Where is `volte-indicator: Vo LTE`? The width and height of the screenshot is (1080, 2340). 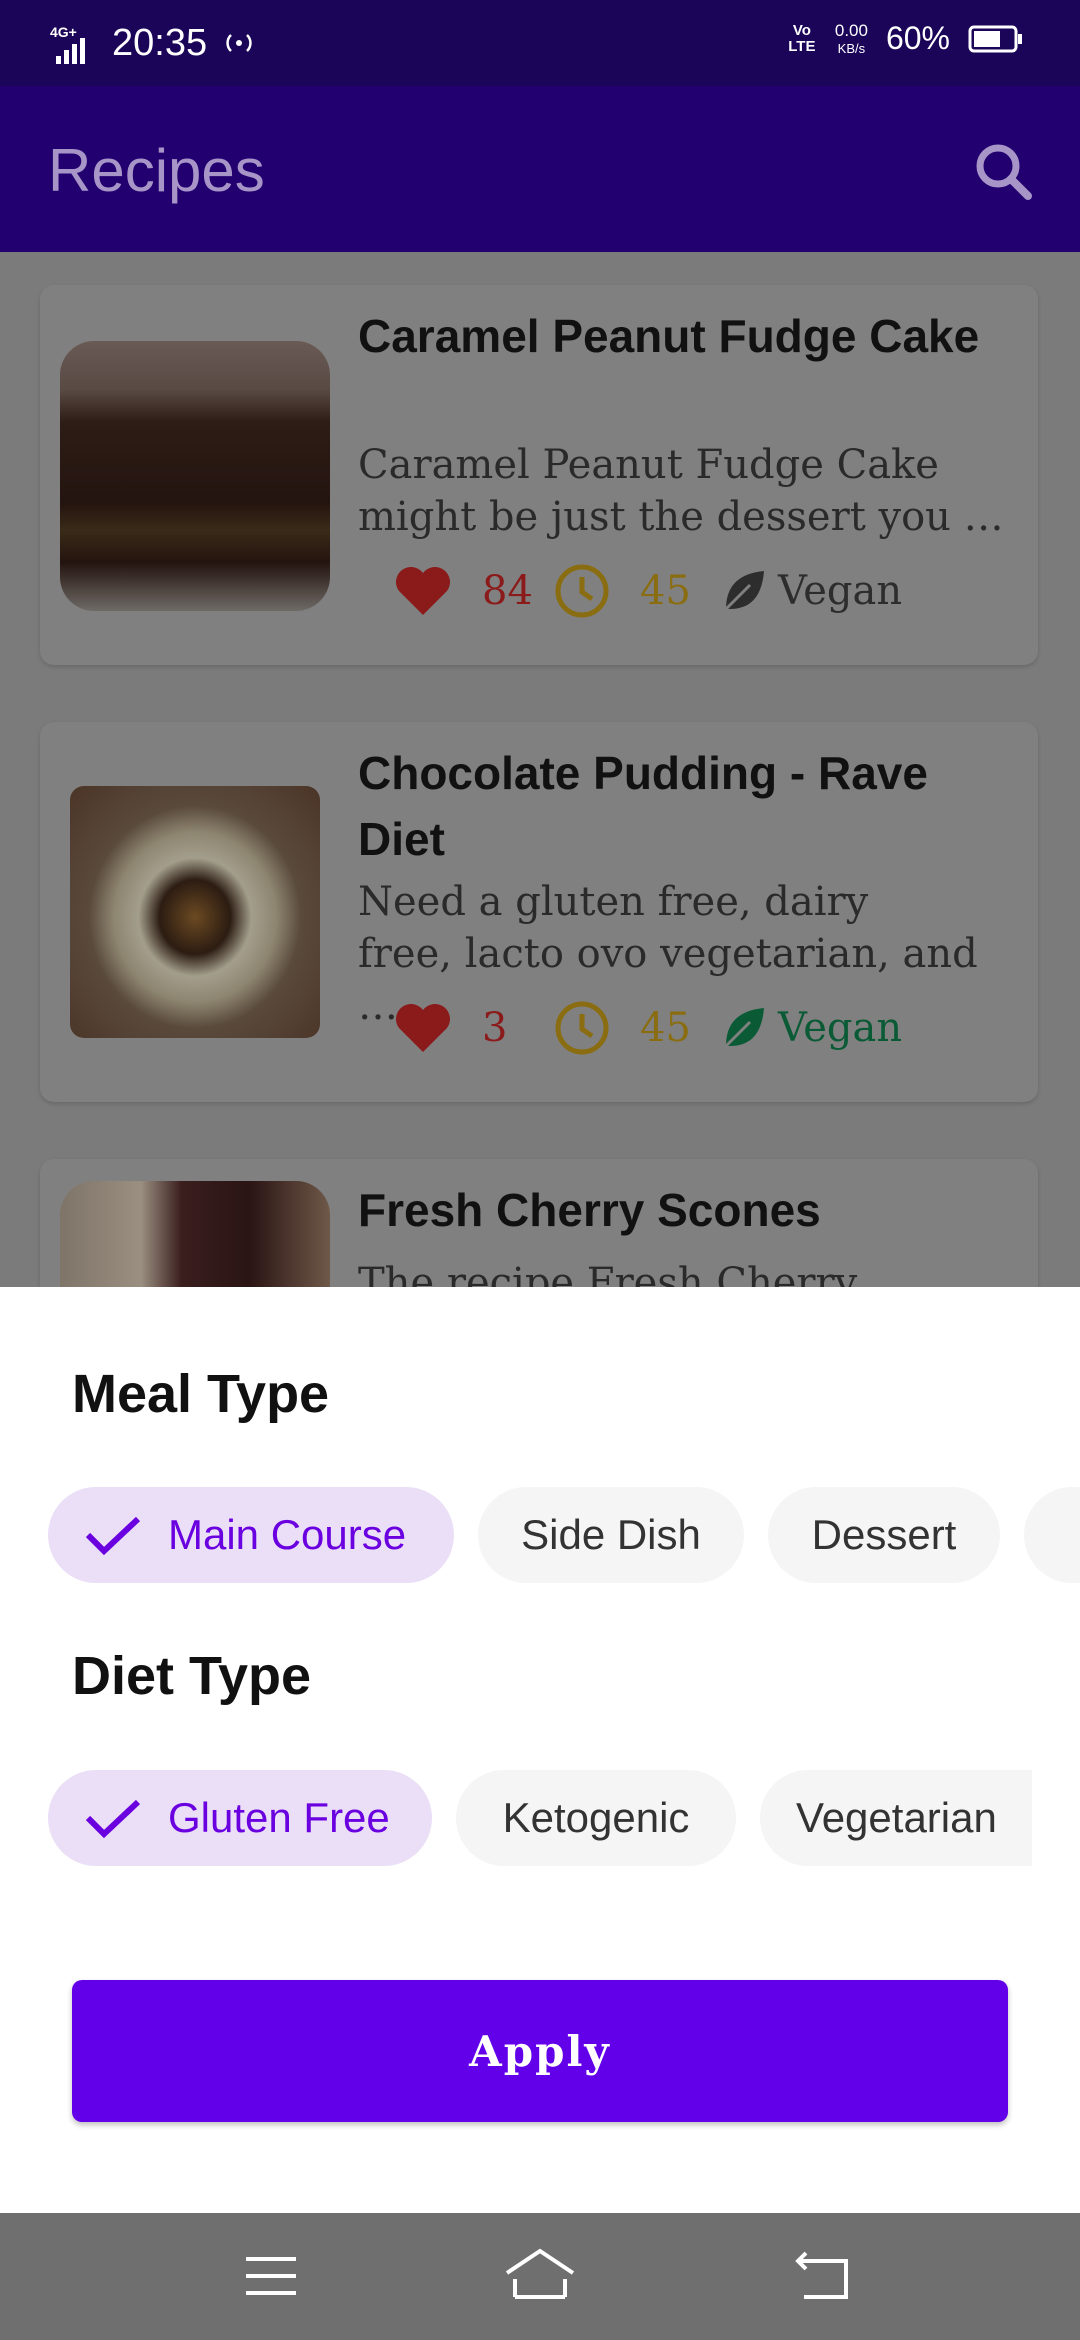
volte-indicator: Vo LTE is located at coordinates (802, 38).